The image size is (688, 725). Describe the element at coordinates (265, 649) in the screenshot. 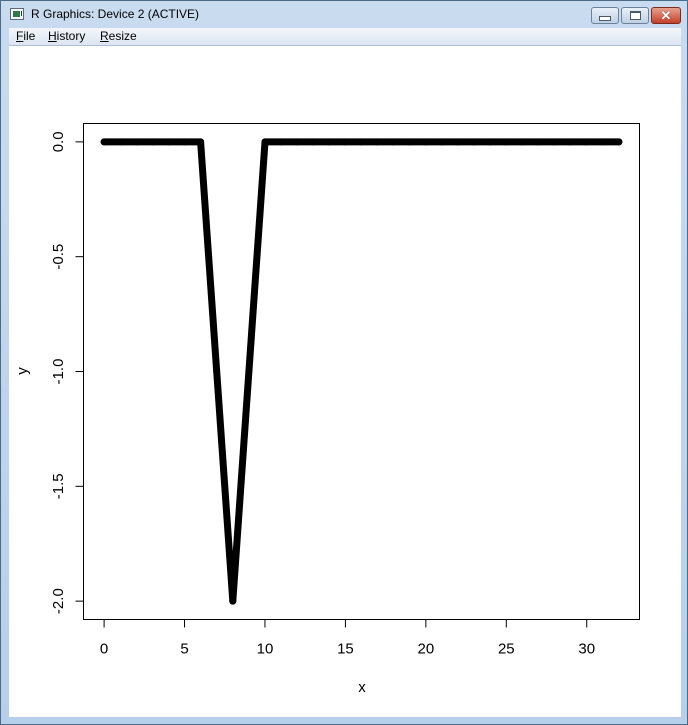

I see `x-tick-label: 10` at that location.